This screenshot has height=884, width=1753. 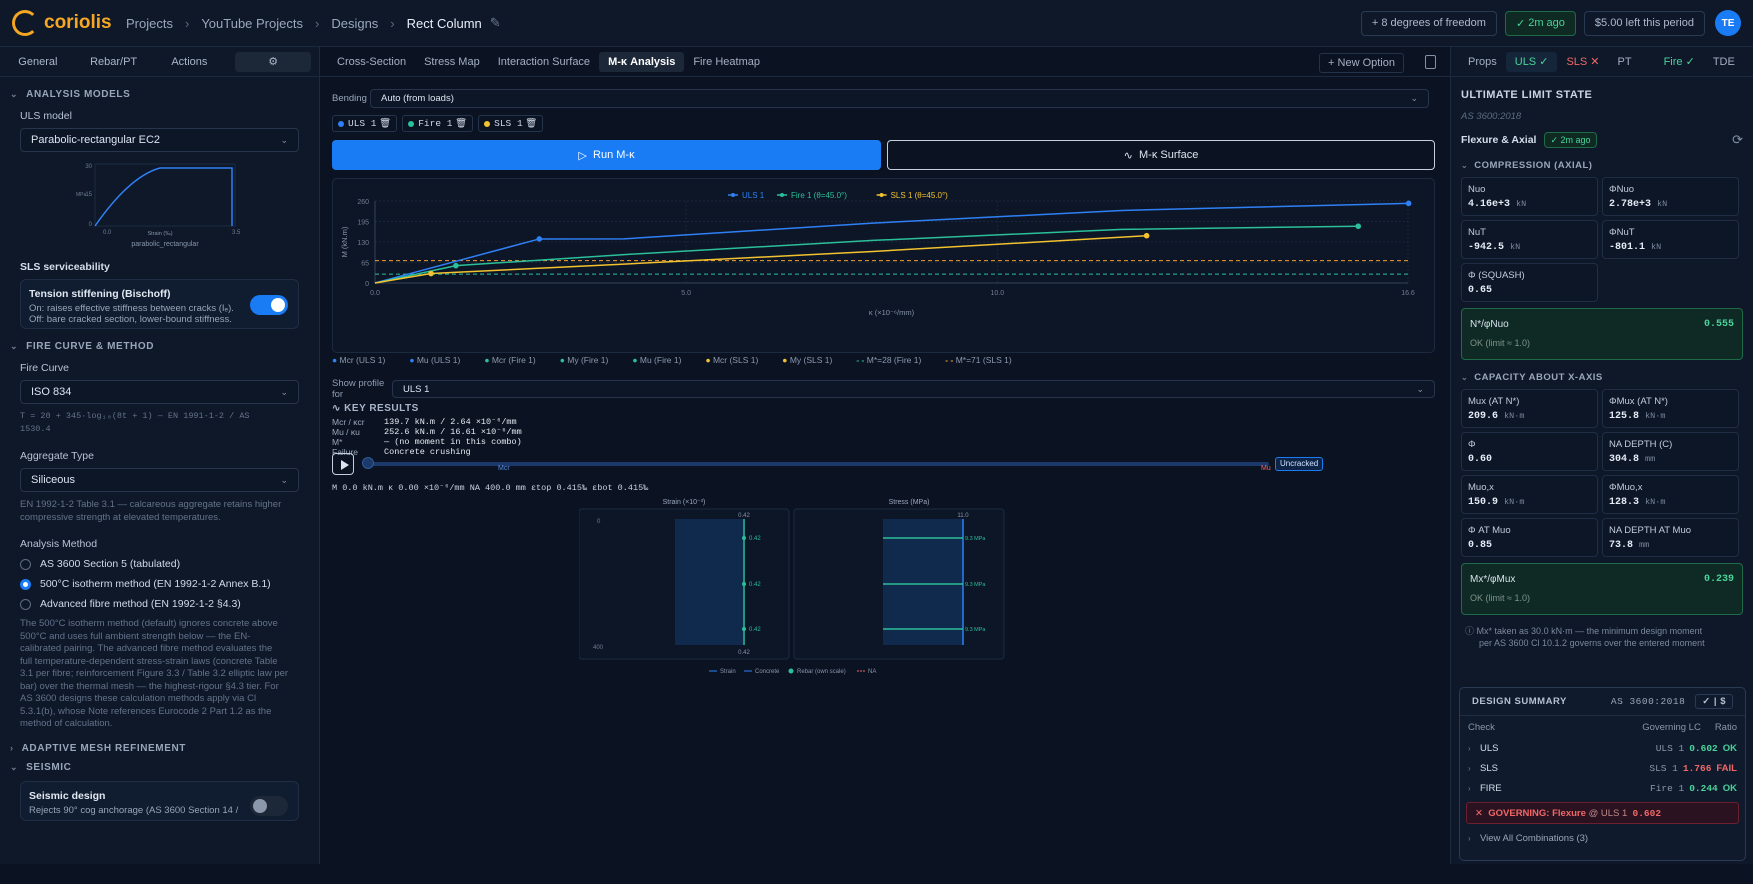 I want to click on mini-xlabel: Strain (‰), so click(x=159, y=234).